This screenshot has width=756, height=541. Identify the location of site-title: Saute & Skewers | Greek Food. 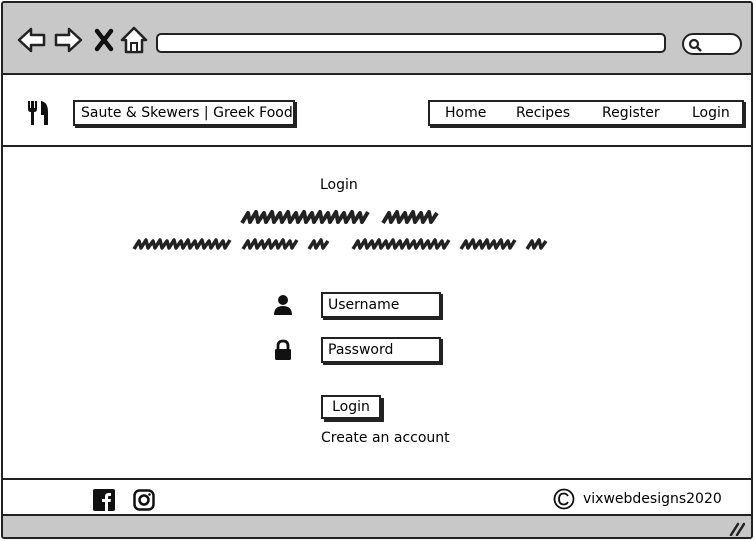
(184, 113).